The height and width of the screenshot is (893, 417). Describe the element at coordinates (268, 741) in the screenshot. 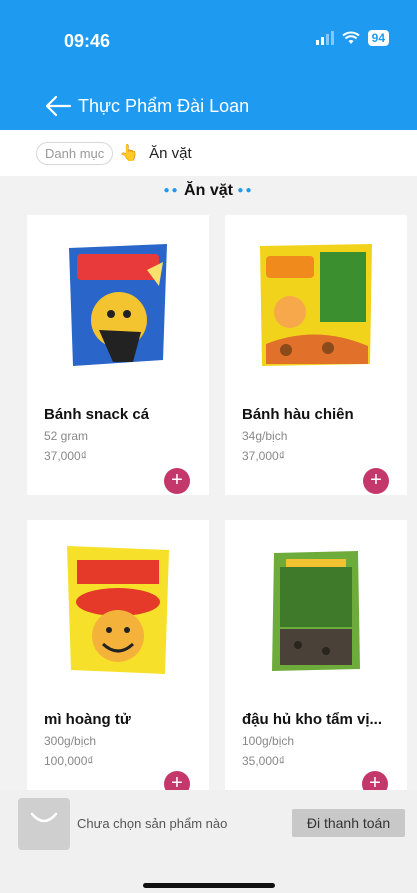

I see `product-weight: 100g/bịch` at that location.